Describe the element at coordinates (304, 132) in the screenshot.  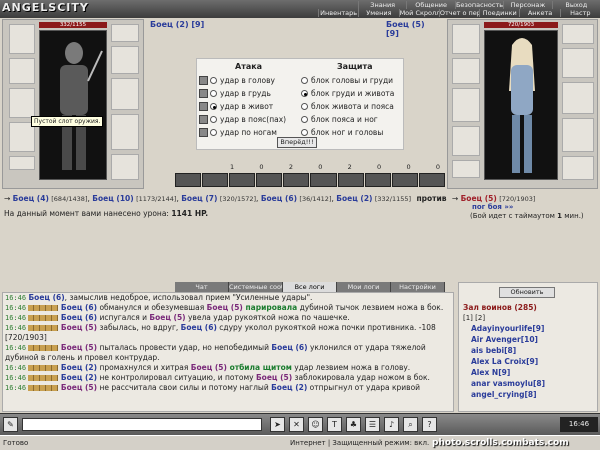
I see `block-legs-head-radio` at that location.